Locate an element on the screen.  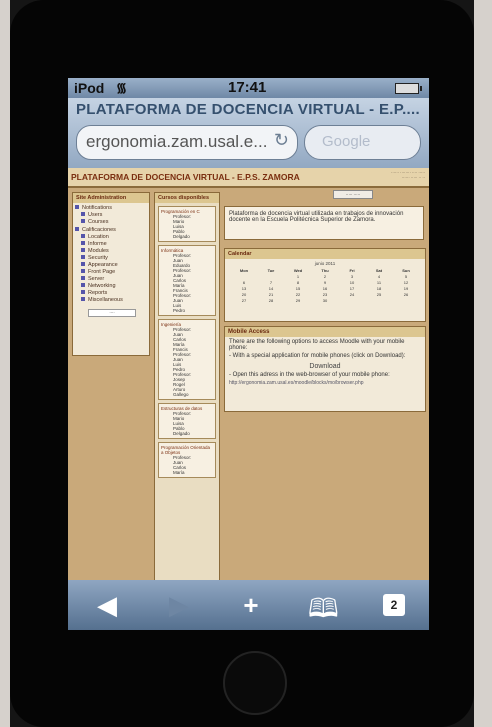
admin-section: Notifications is located at coordinates (112, 208).